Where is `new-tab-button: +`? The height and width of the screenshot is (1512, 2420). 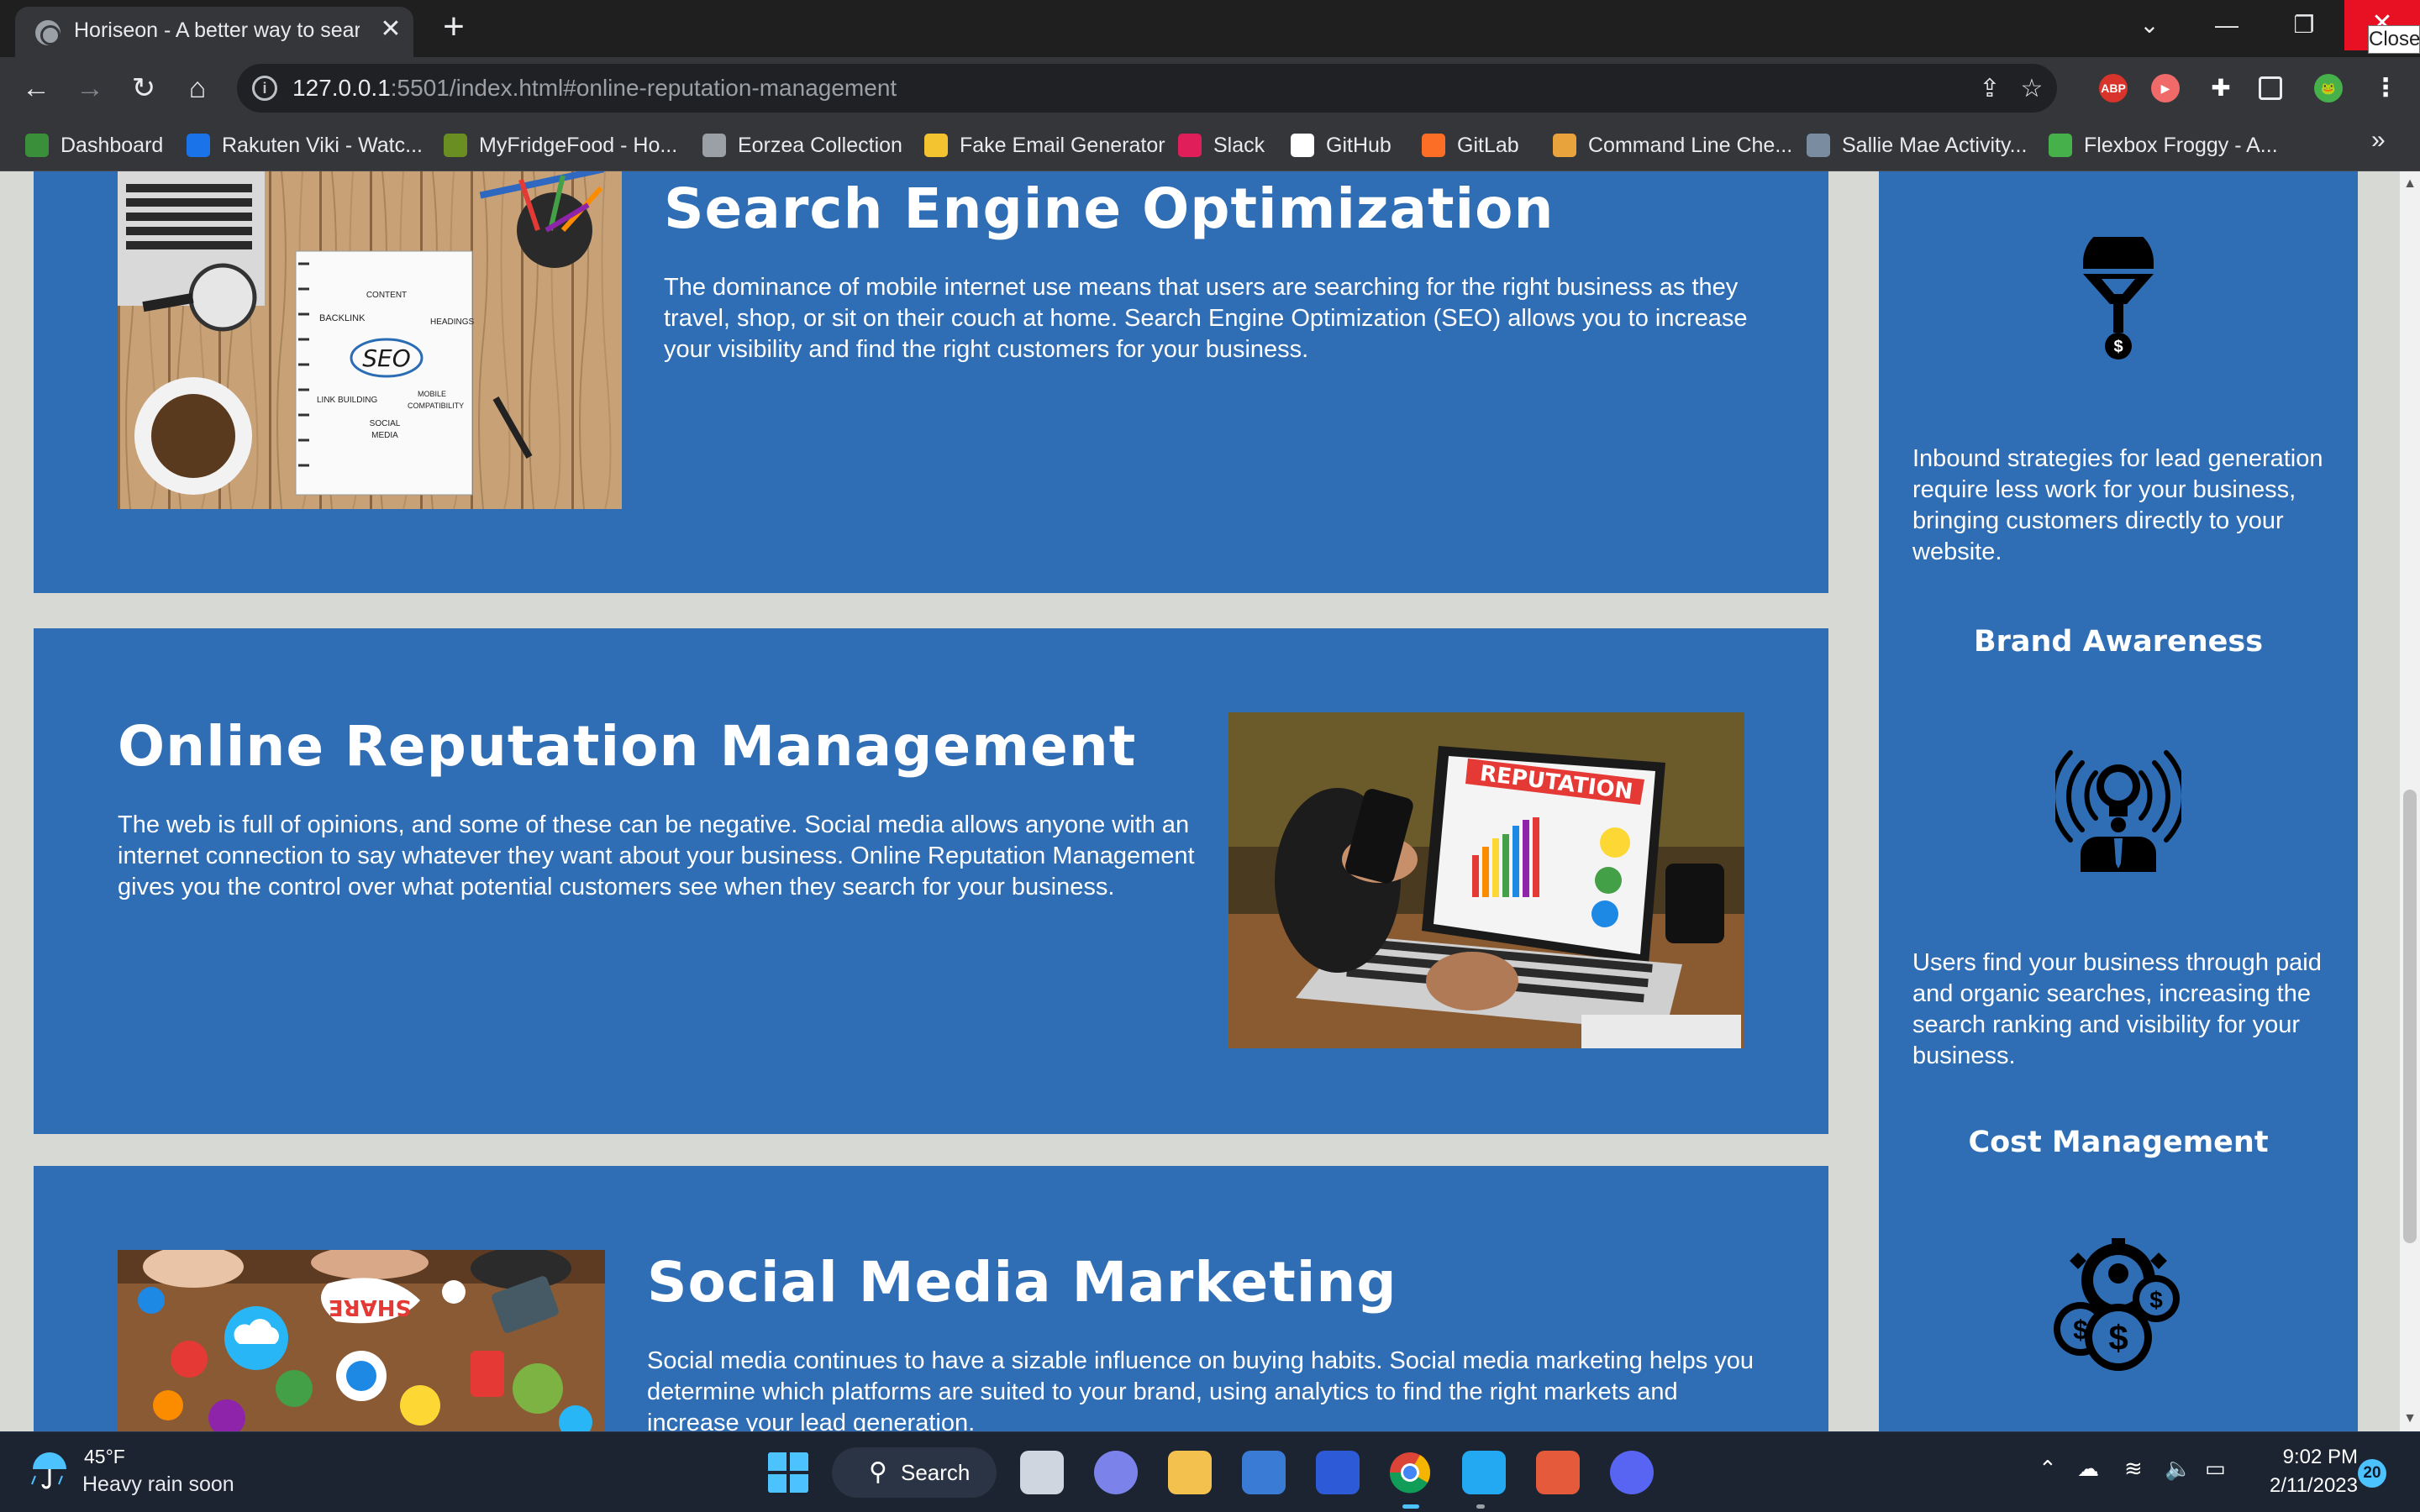
new-tab-button: + is located at coordinates (454, 26).